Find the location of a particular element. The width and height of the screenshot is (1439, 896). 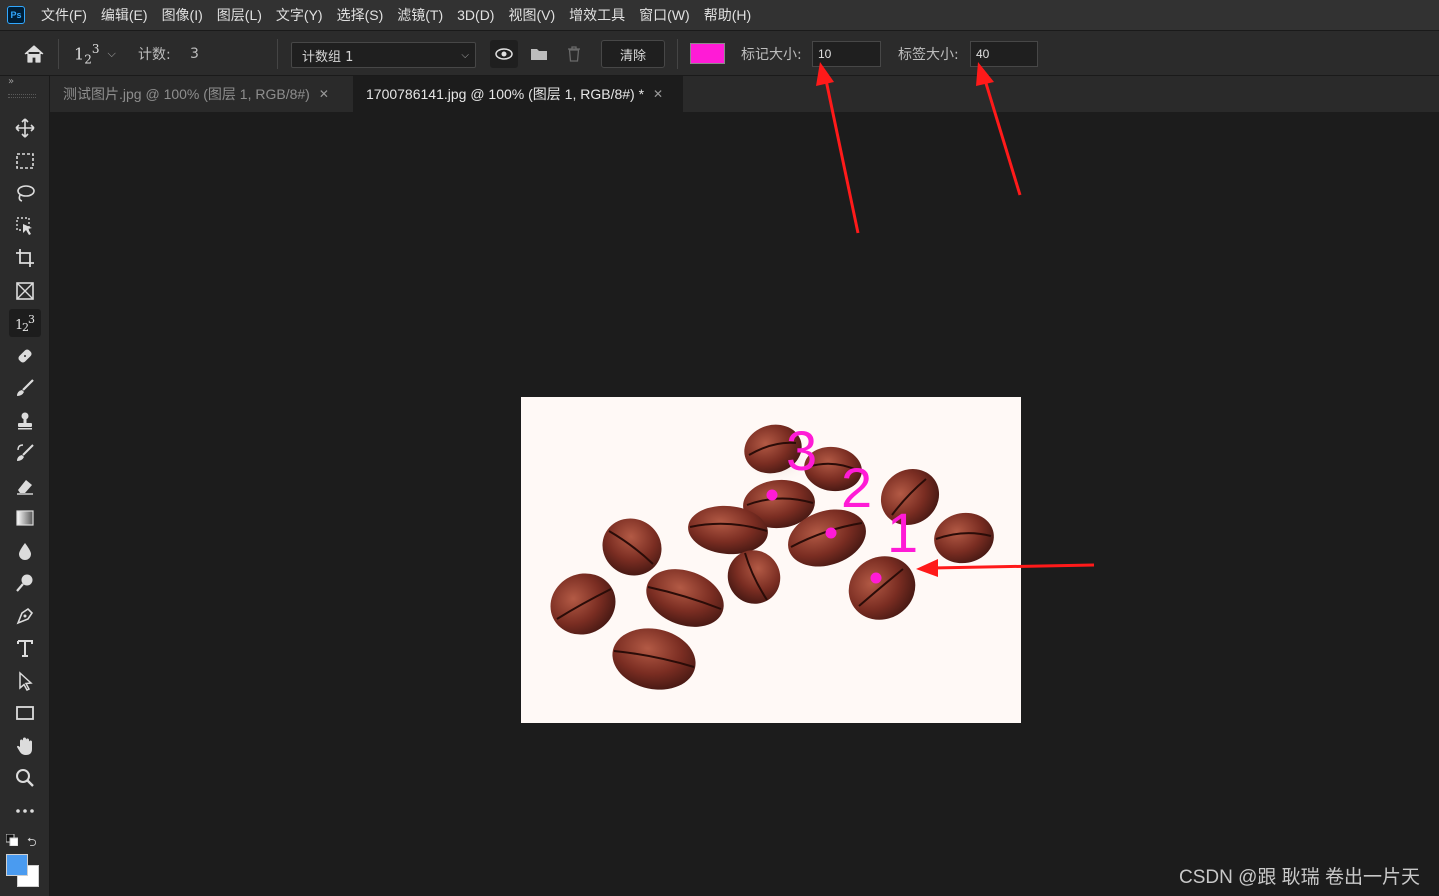

menu-help: 帮助(H) is located at coordinates (727, 15).